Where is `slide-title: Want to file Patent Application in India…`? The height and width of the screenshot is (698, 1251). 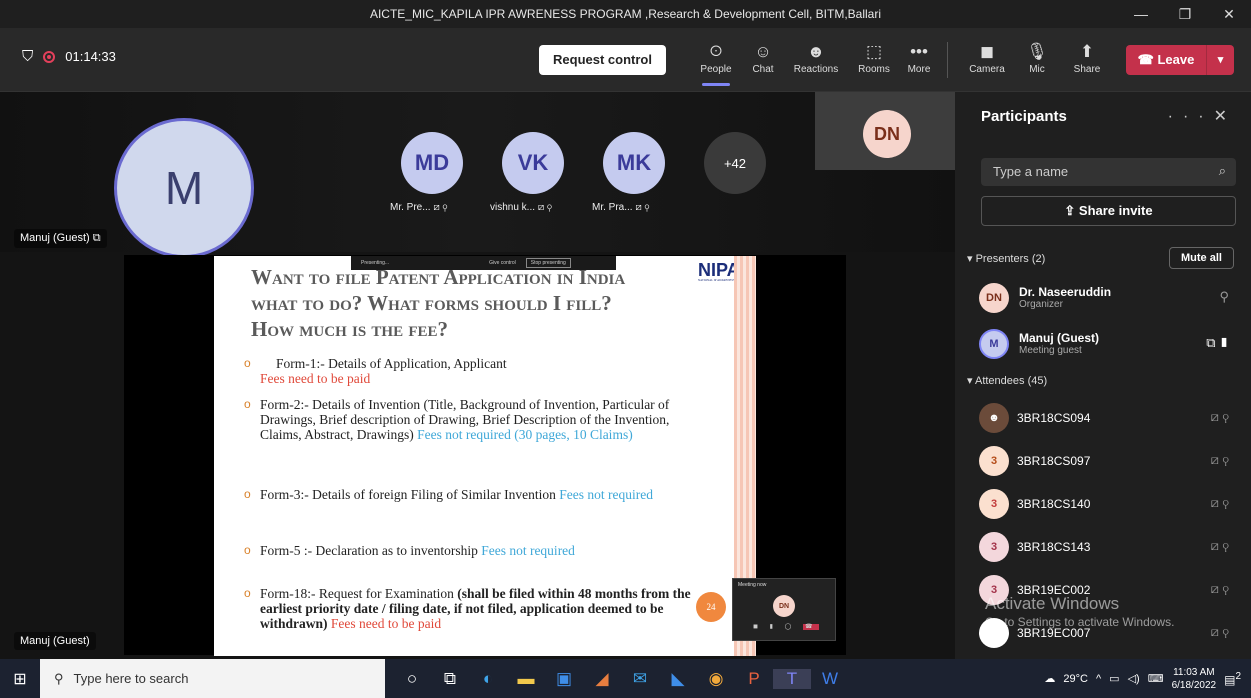
slide-title: Want to file Patent Application in India… is located at coordinates (438, 303).